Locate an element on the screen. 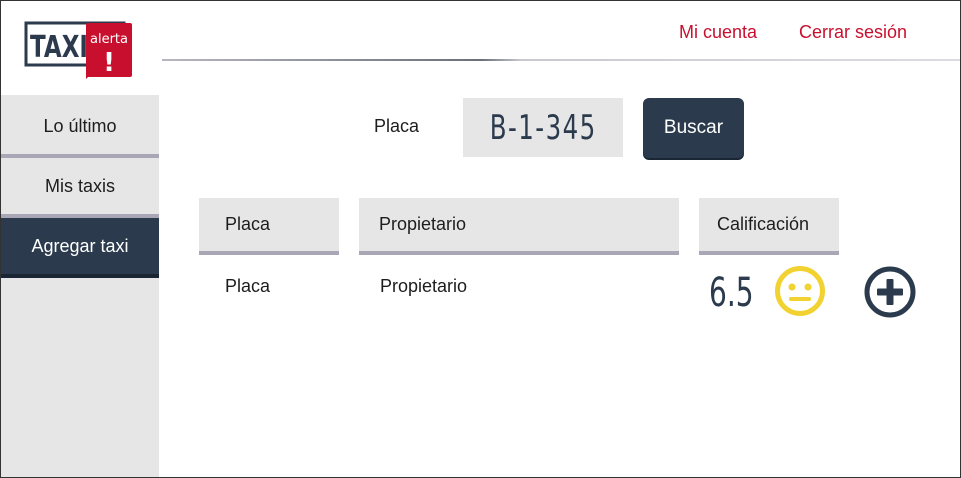  my-account-link: Mi cuenta is located at coordinates (718, 32).